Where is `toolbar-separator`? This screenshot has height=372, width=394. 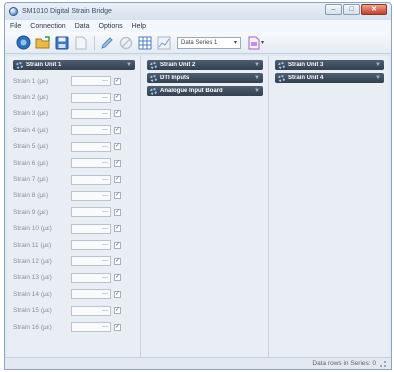 toolbar-separator is located at coordinates (94, 42).